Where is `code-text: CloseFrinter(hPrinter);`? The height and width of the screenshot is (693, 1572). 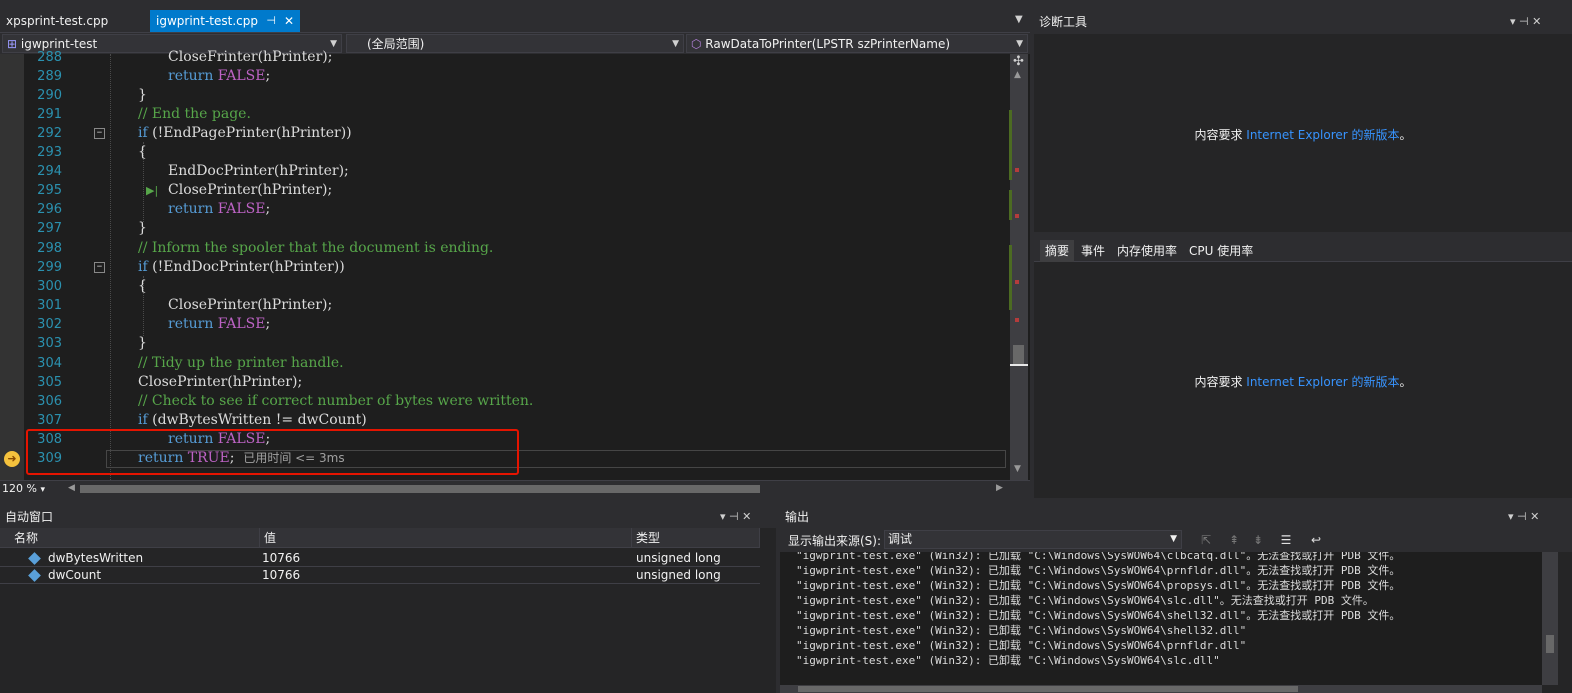
code-text: CloseFrinter(hPrinter); is located at coordinates (250, 57).